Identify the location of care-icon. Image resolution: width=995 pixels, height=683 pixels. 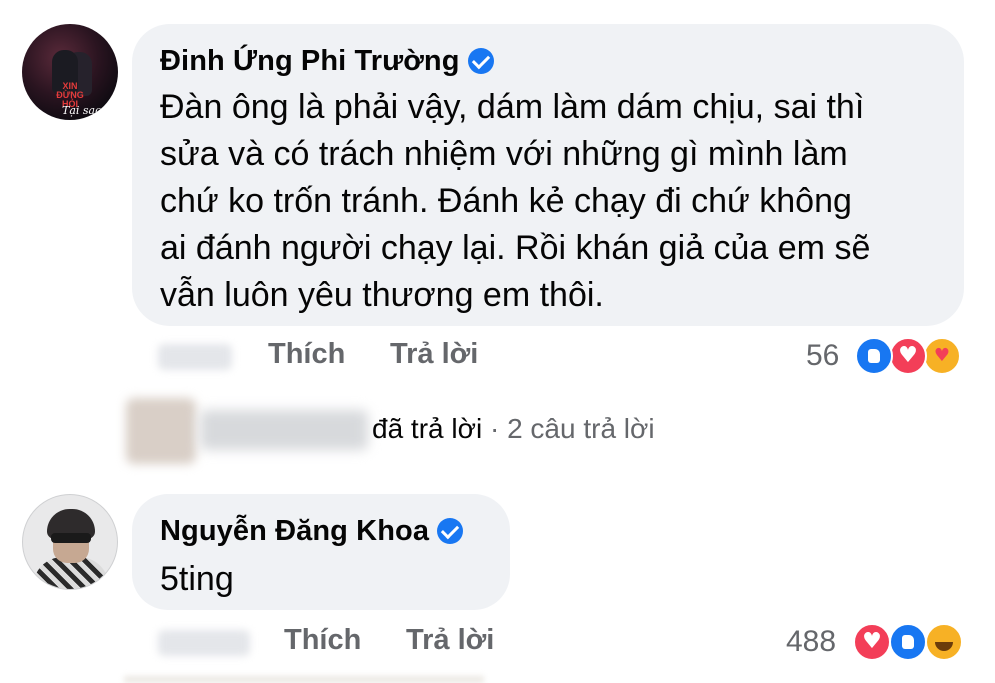
(942, 356).